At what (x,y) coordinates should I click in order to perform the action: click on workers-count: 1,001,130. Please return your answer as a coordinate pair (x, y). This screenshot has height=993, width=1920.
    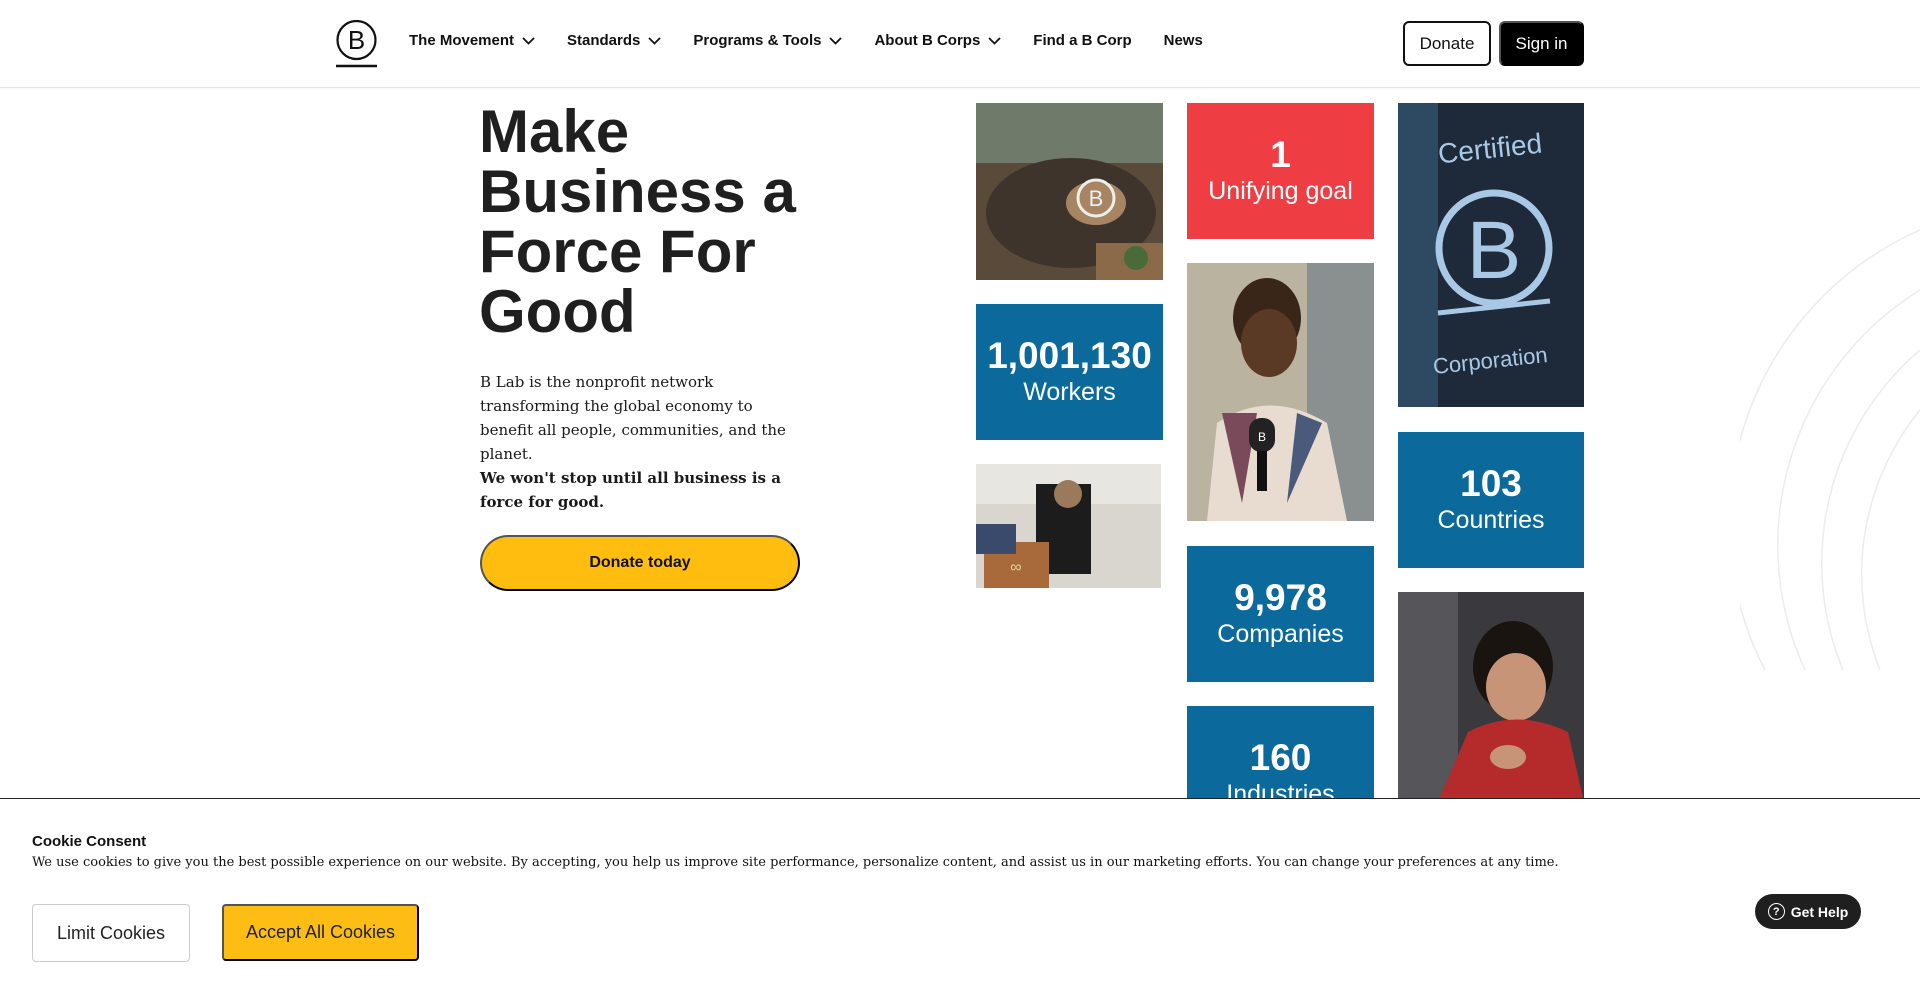
    Looking at the image, I should click on (1069, 355).